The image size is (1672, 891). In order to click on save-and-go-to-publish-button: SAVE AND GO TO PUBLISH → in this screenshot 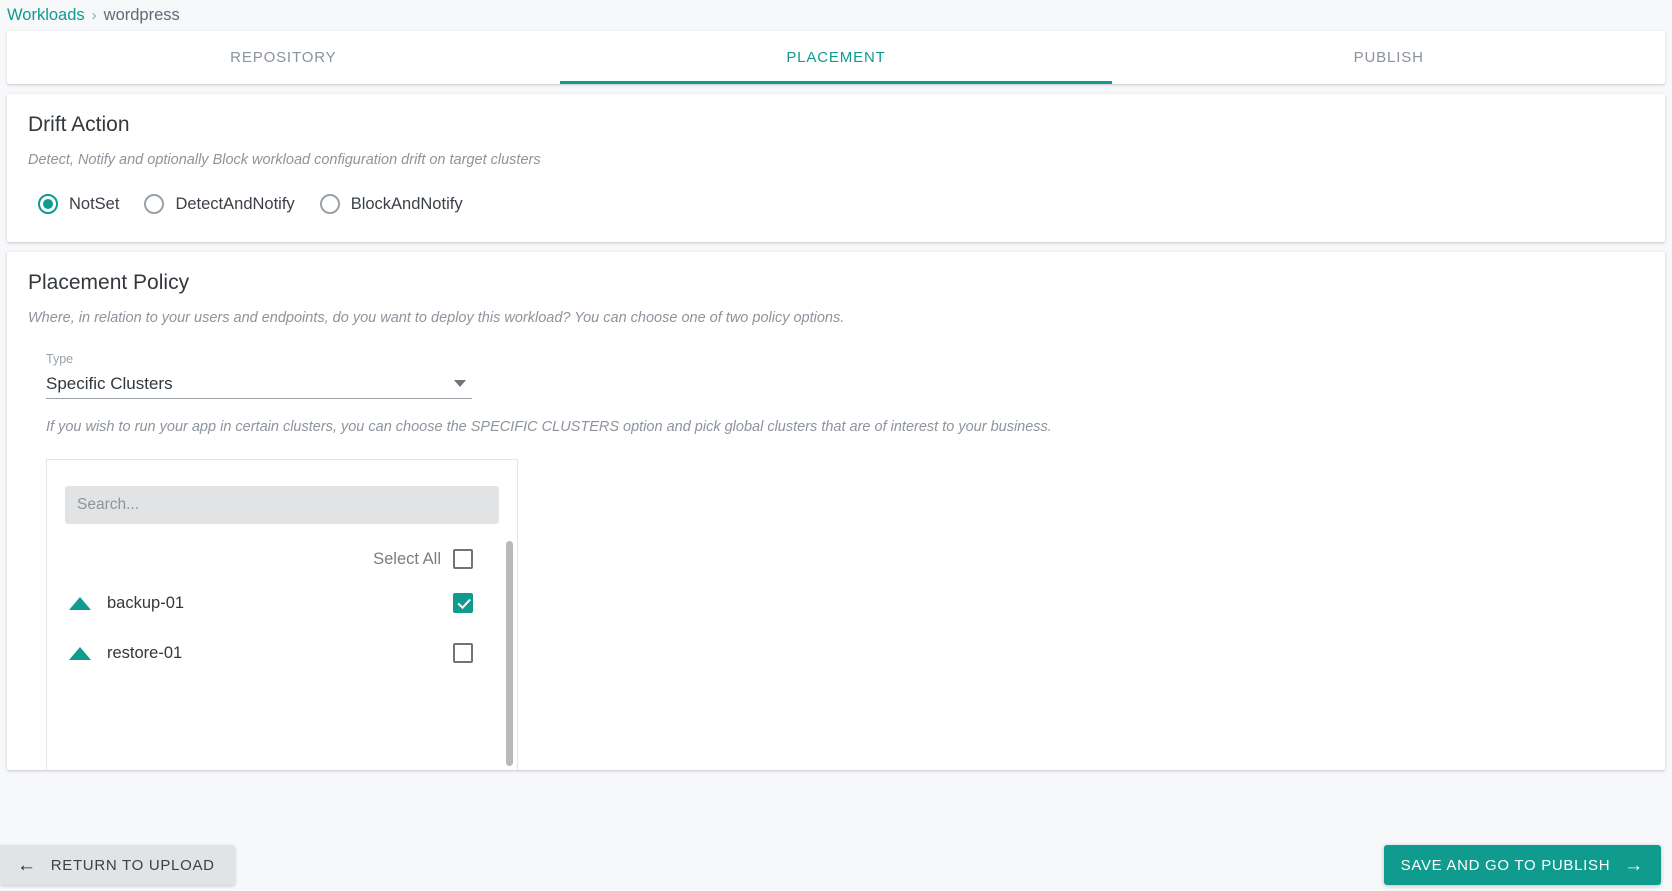, I will do `click(1522, 865)`.